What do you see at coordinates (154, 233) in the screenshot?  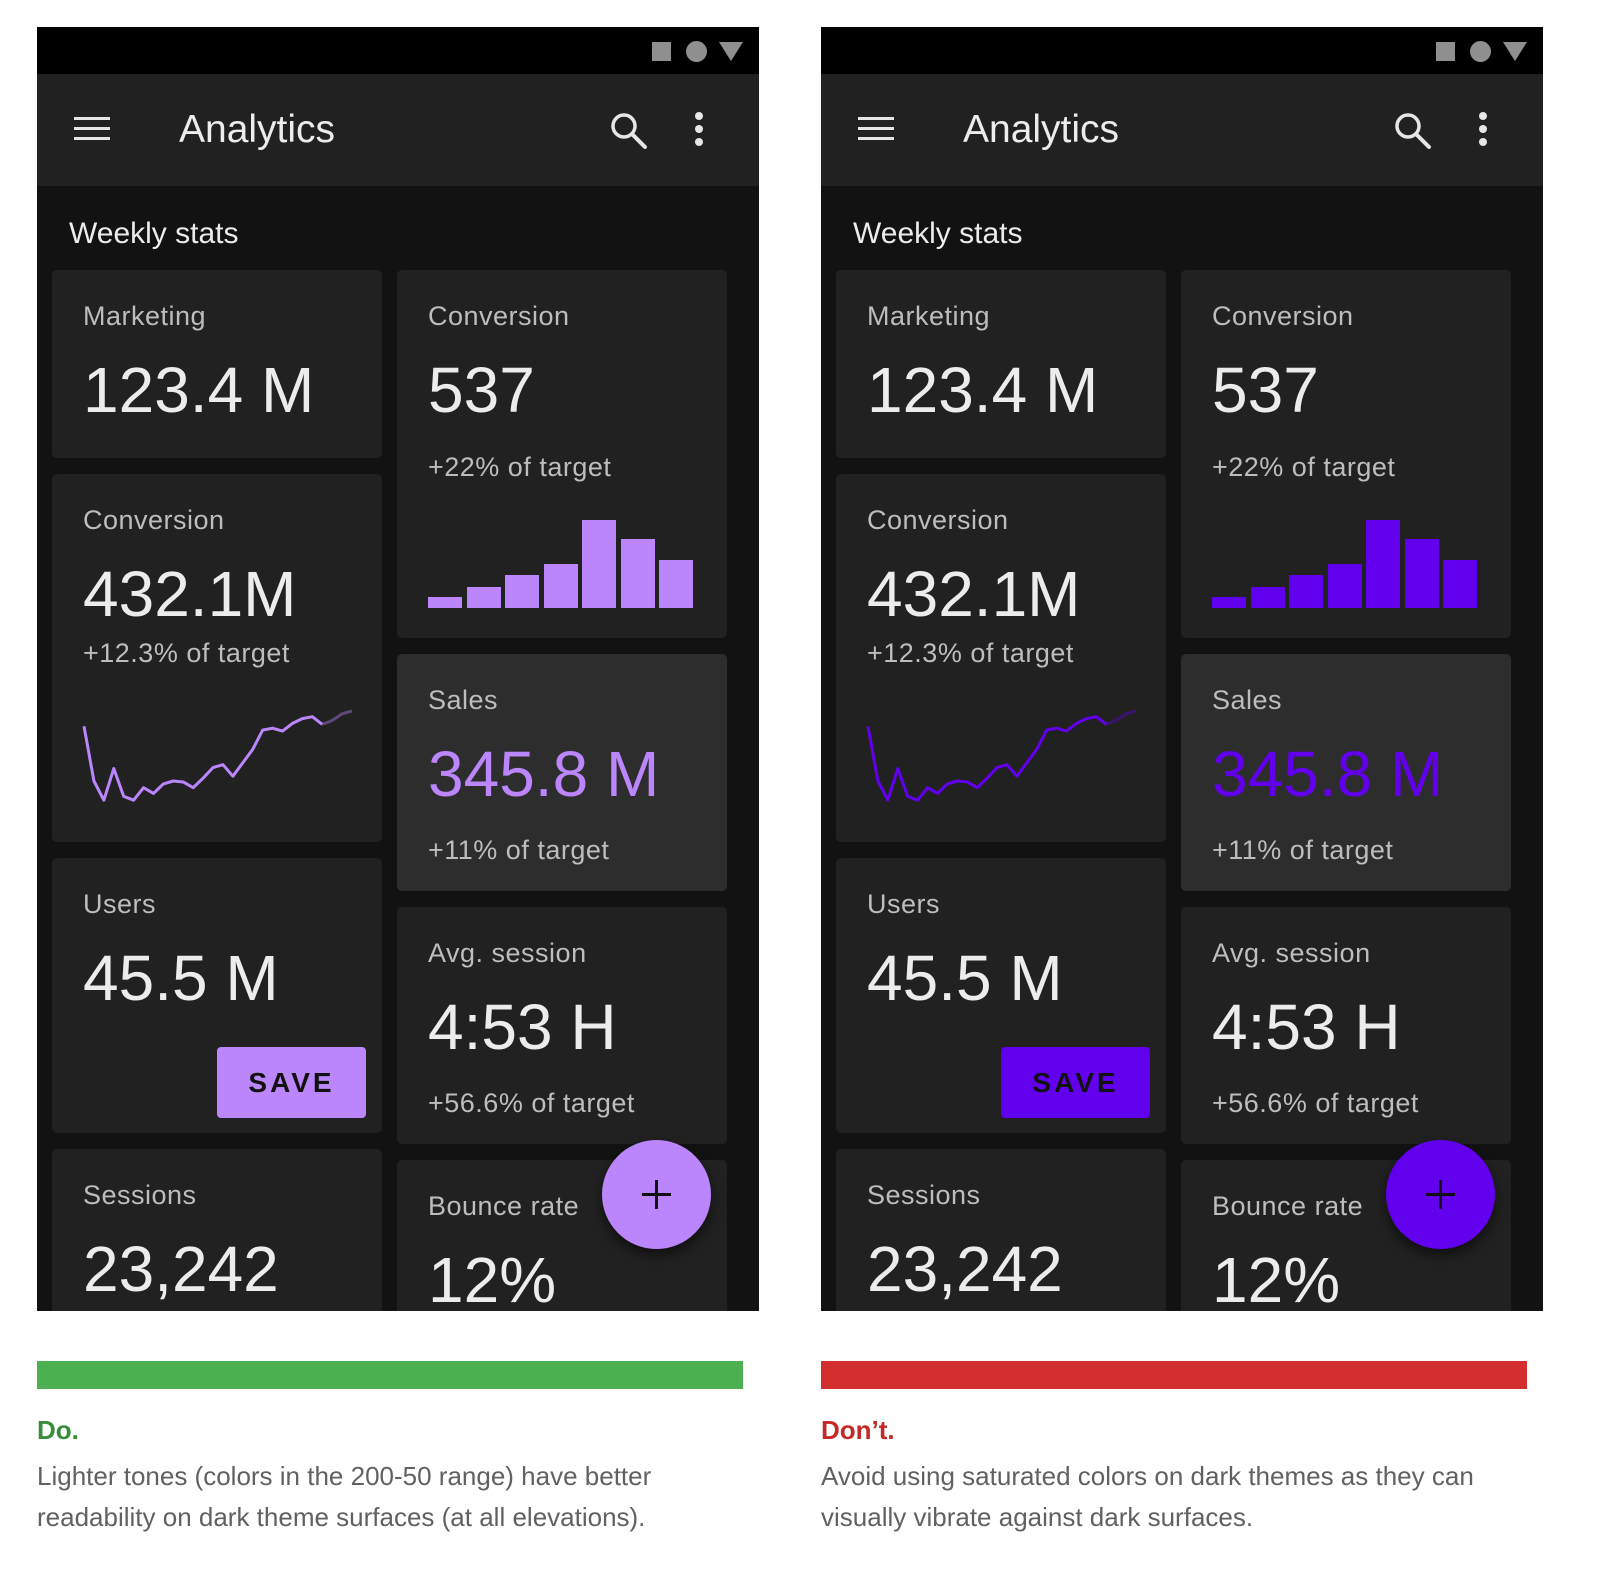 I see `section-title: Weekly stats` at bounding box center [154, 233].